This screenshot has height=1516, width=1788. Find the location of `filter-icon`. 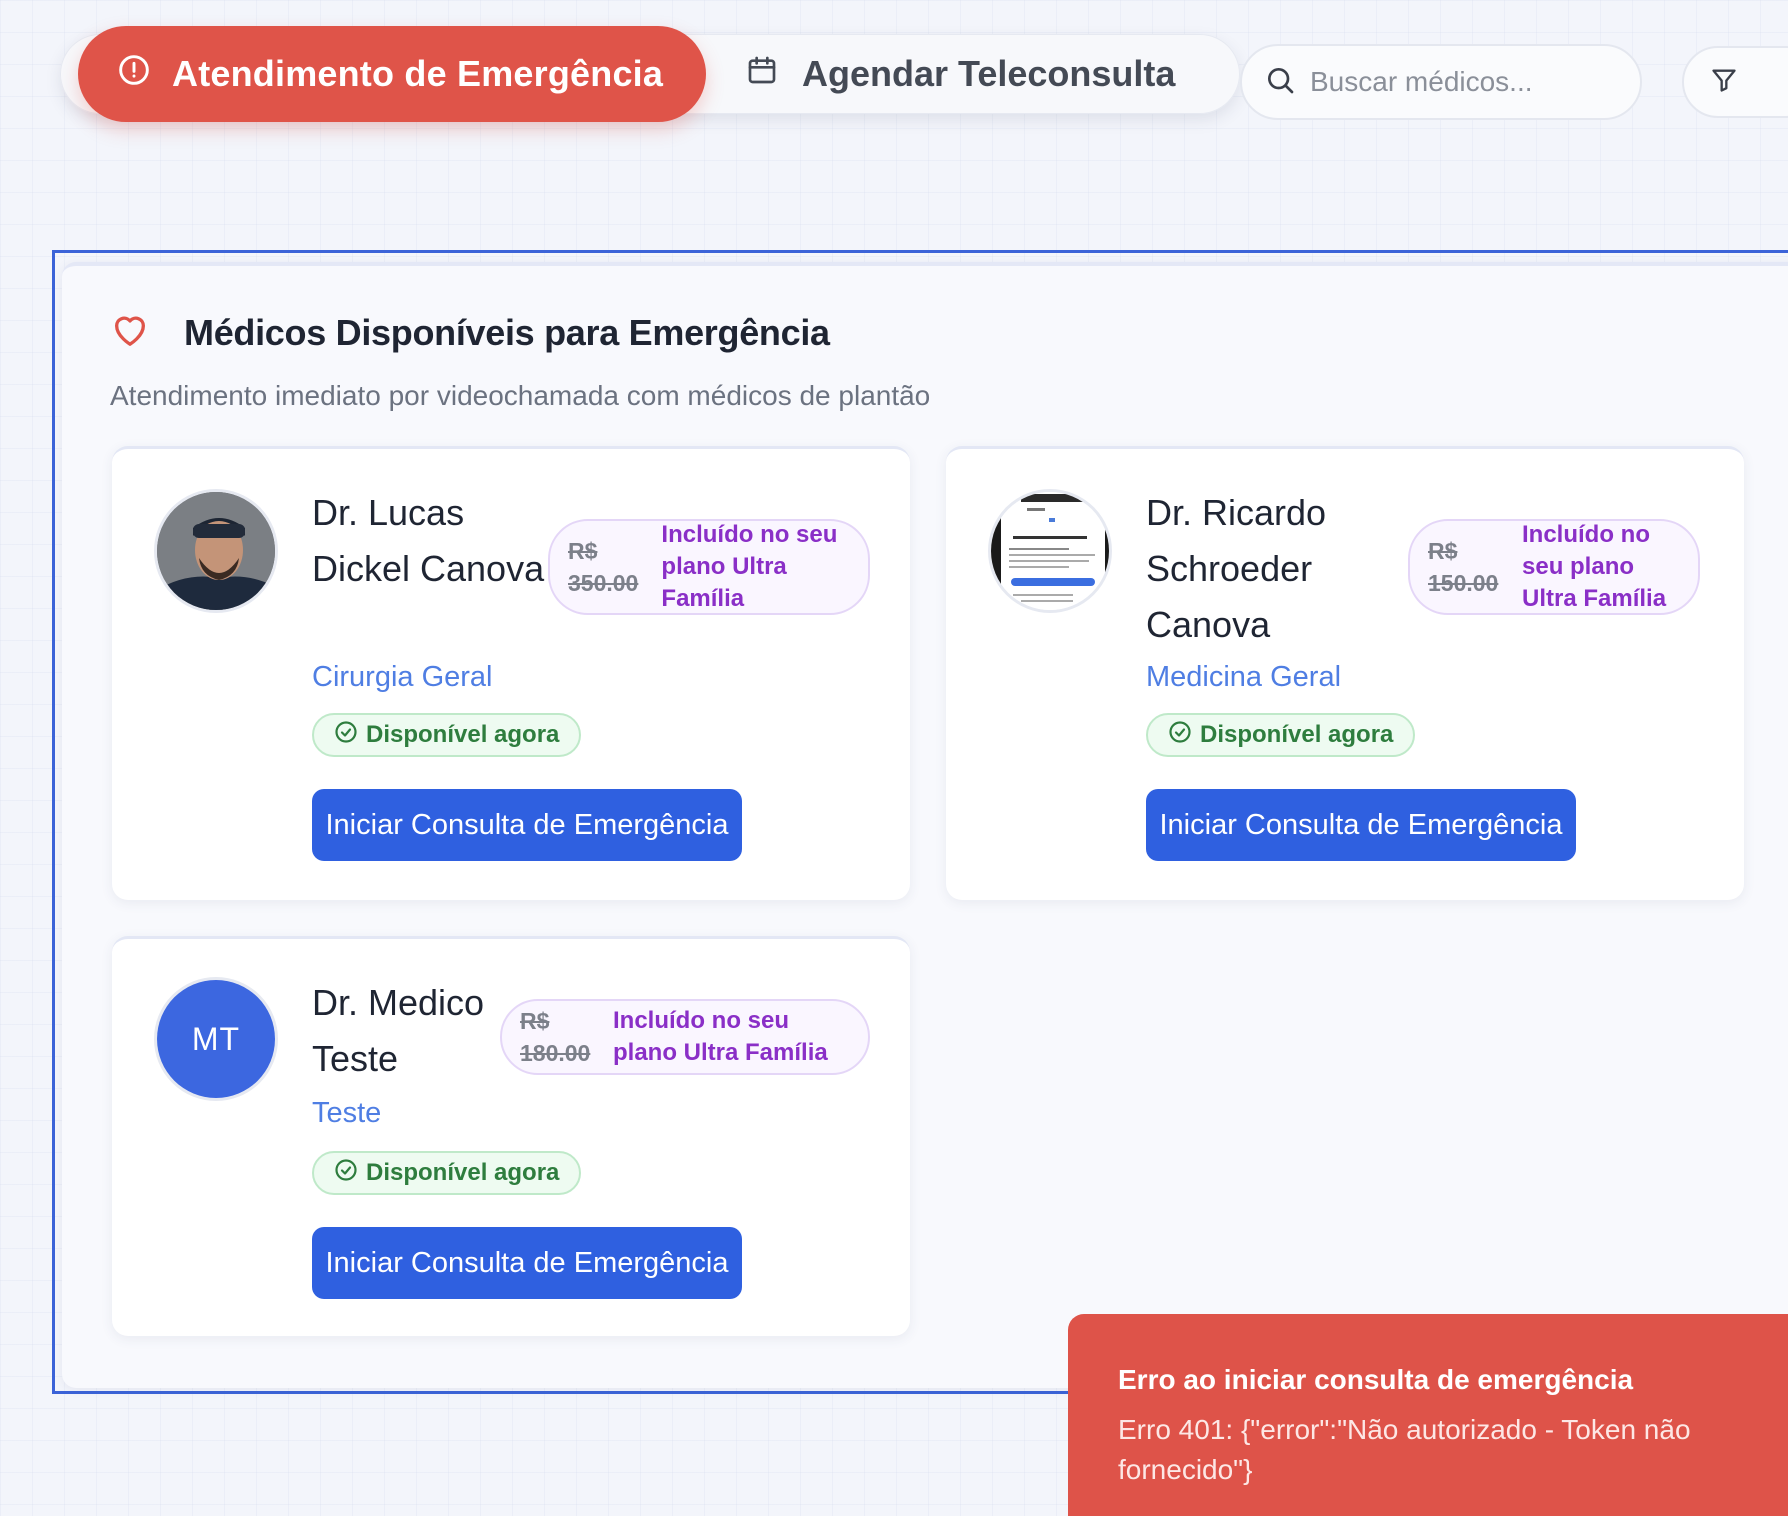

filter-icon is located at coordinates (1724, 82).